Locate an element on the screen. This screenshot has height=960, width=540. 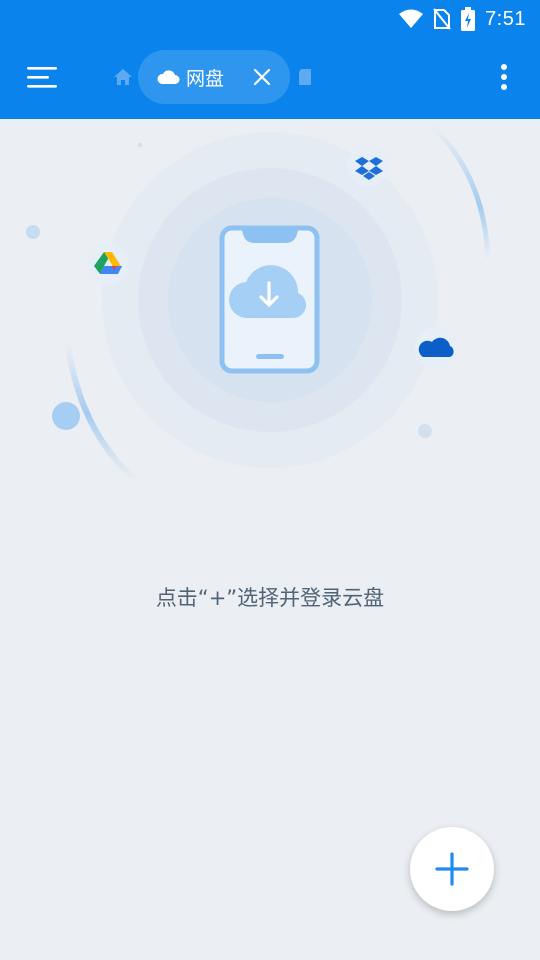
more-vertical-icon is located at coordinates (504, 77).